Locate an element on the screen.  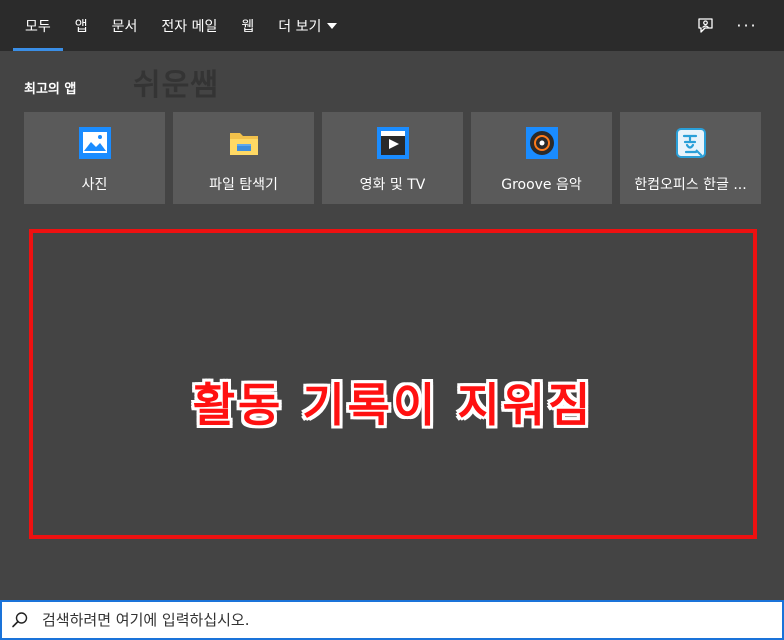
movies-tv-icon is located at coordinates (393, 143).